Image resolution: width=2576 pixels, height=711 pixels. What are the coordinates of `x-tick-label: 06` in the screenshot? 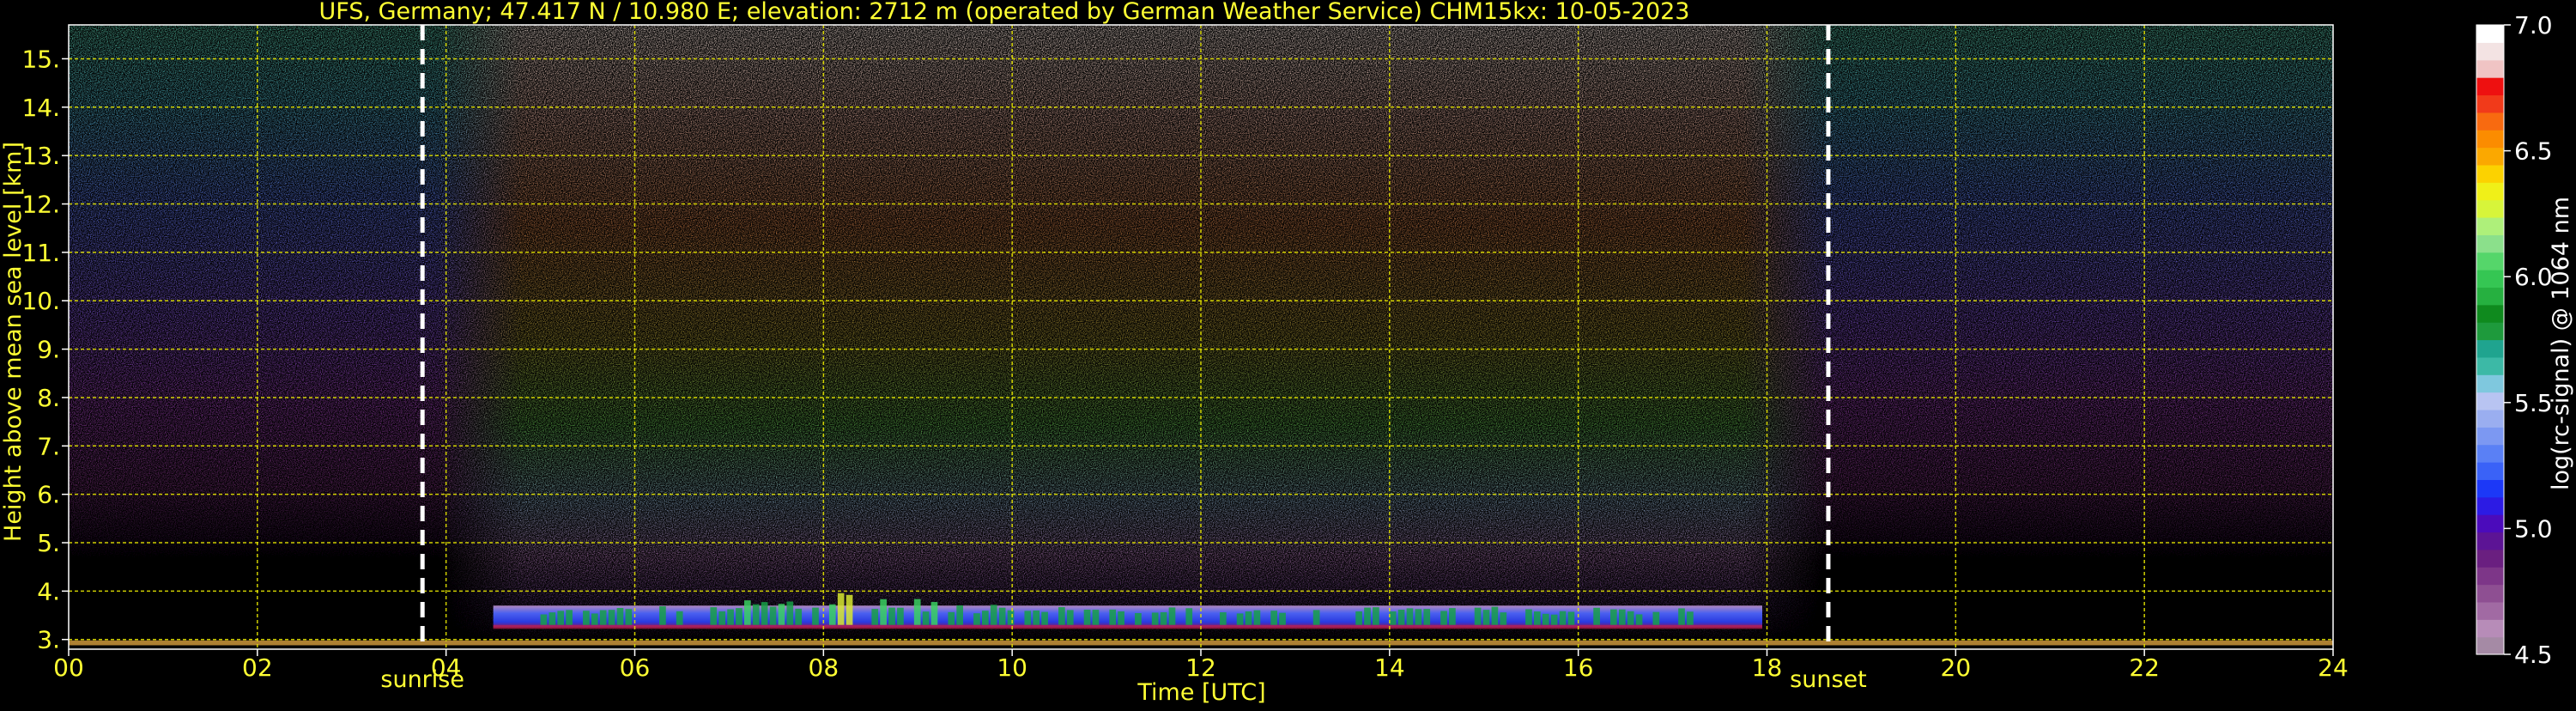 It's located at (635, 667).